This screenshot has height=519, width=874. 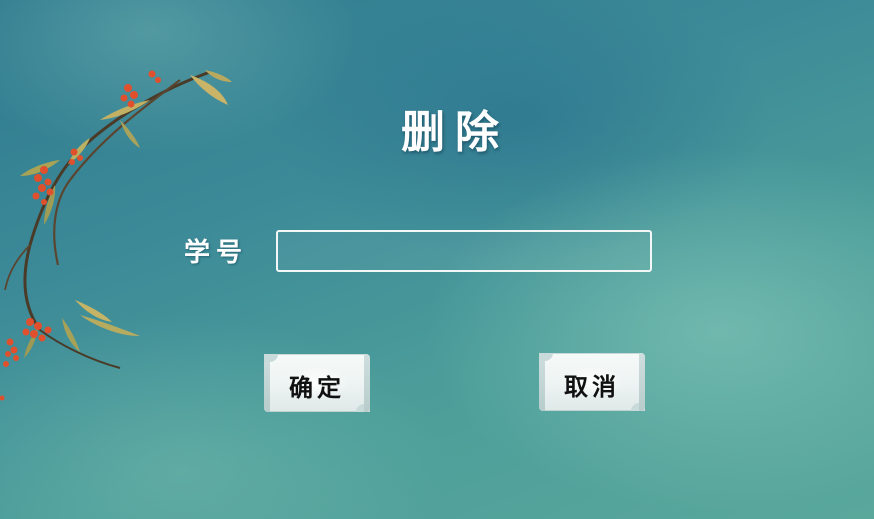 What do you see at coordinates (592, 386) in the screenshot?
I see `cancel-button-label: 取消` at bounding box center [592, 386].